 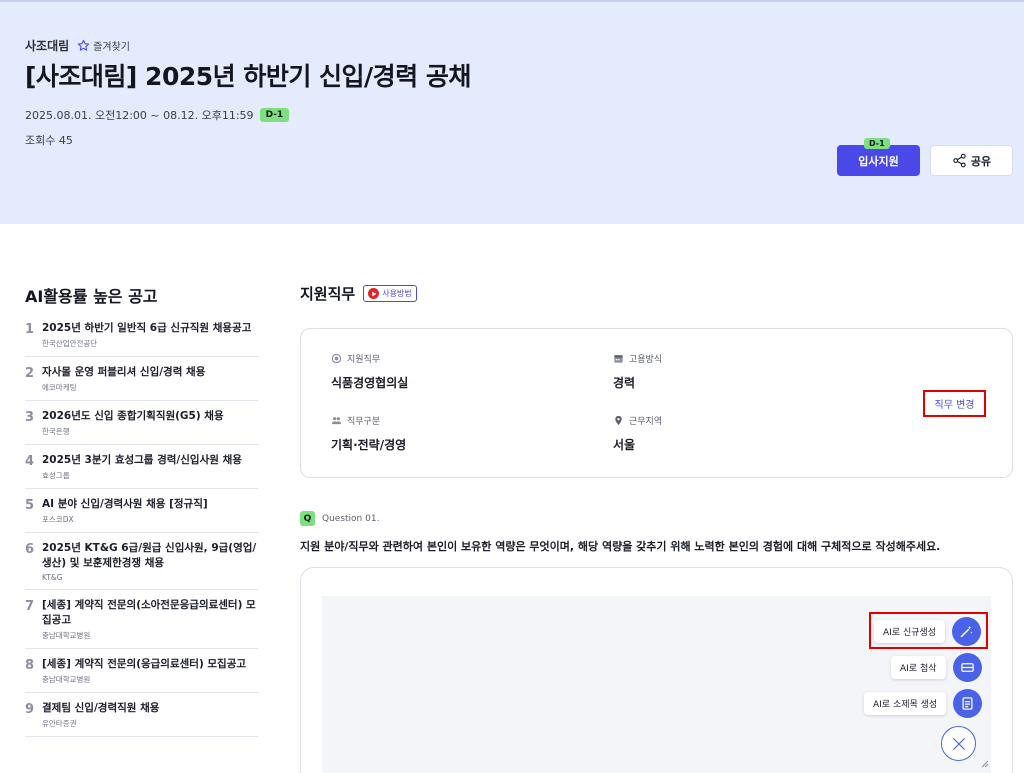 I want to click on job-title-link: AI 분야 신입/경력사원 채용 [정규직], so click(x=150, y=504).